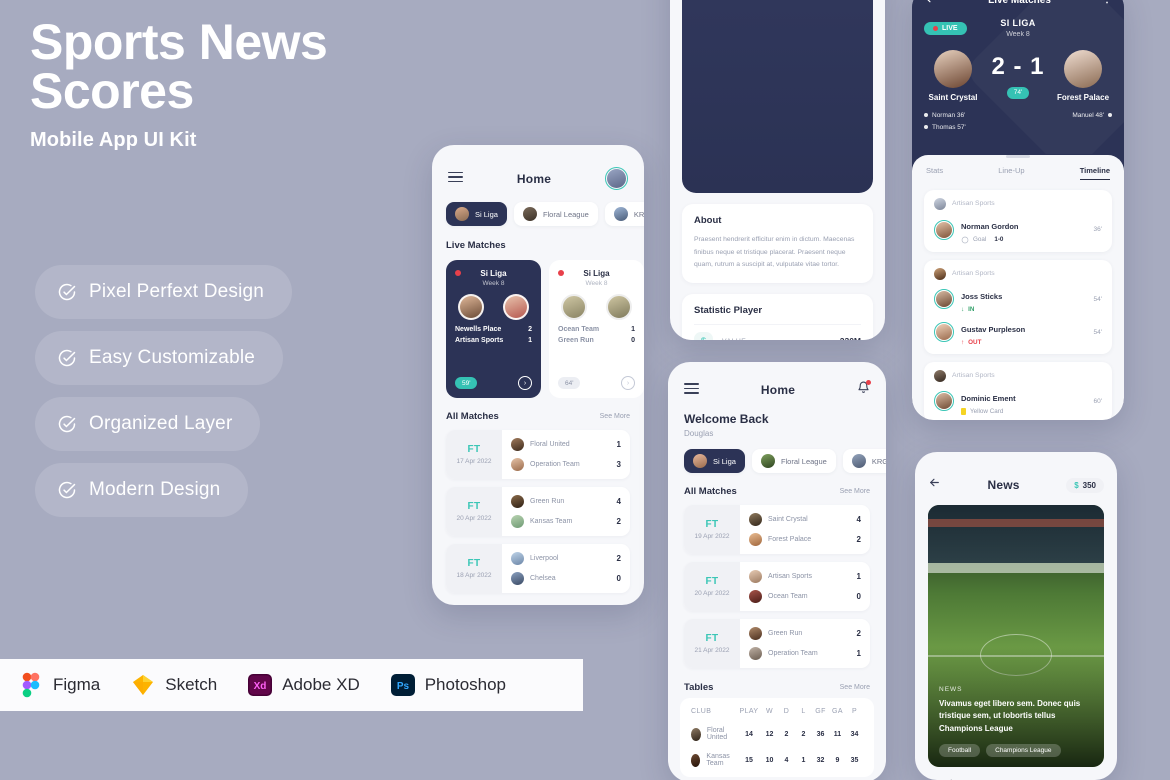  What do you see at coordinates (77, 684) in the screenshot?
I see `tool-label: Figma` at bounding box center [77, 684].